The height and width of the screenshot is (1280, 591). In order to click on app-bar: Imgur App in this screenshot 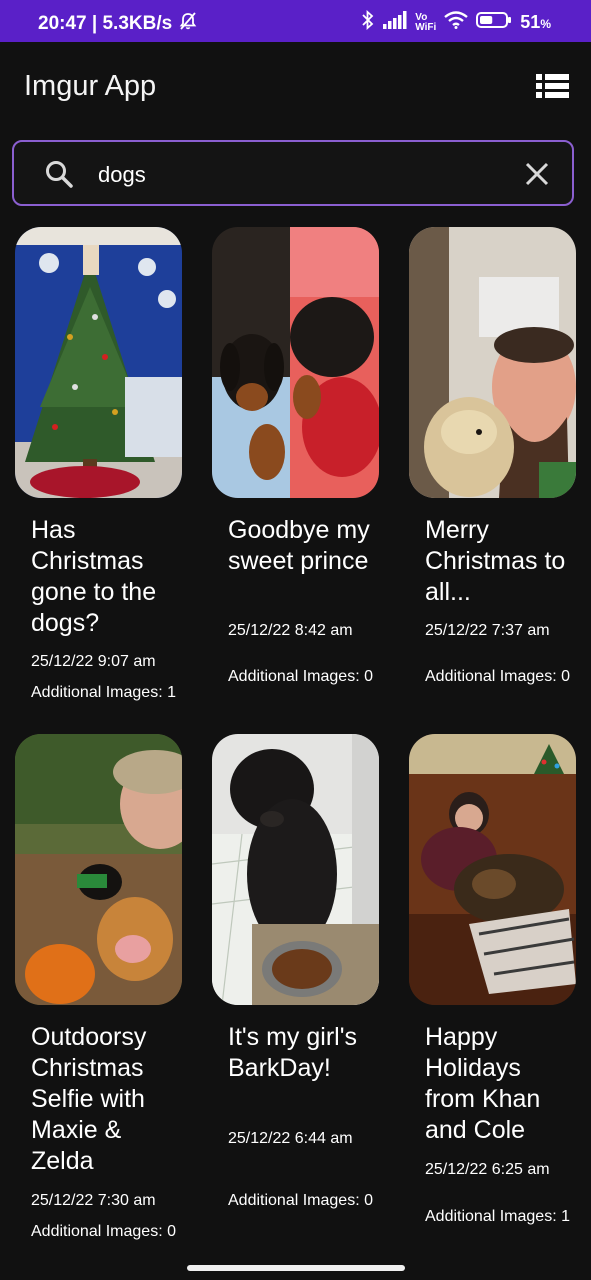, I will do `click(295, 89)`.